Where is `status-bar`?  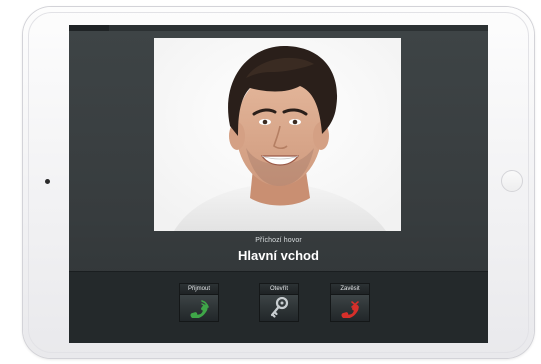
status-bar is located at coordinates (278, 28).